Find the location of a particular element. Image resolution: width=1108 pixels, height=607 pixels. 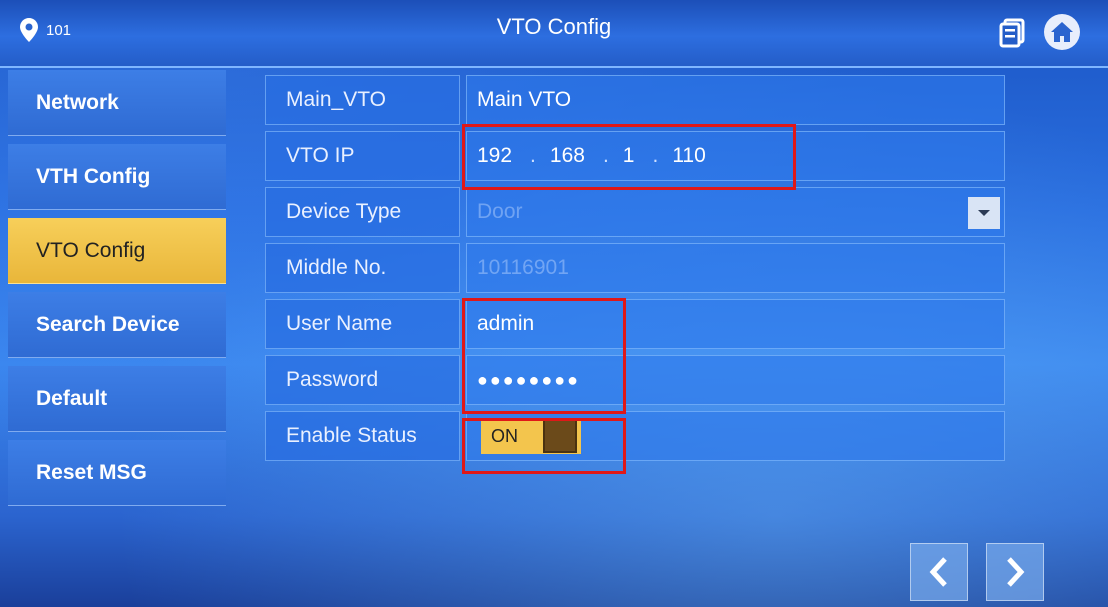

middle-no-value: 10116901 is located at coordinates (523, 267).